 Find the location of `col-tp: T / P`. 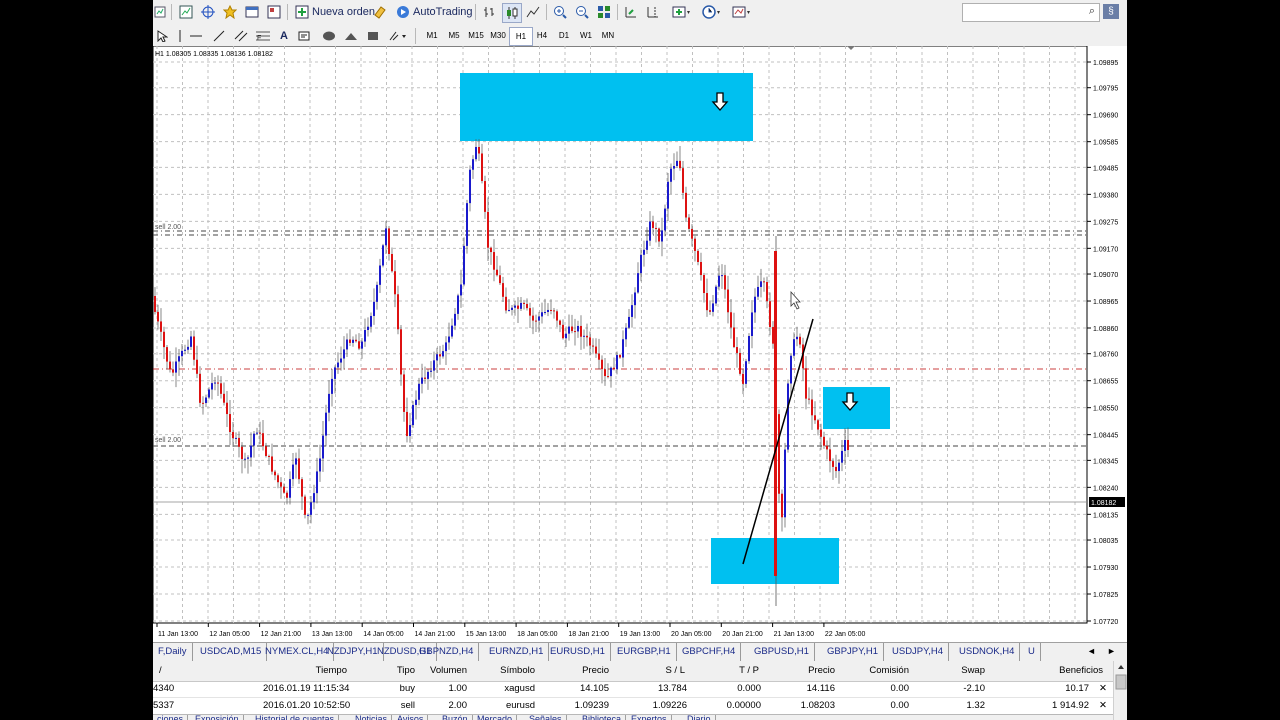

col-tp: T / P is located at coordinates (739, 670).